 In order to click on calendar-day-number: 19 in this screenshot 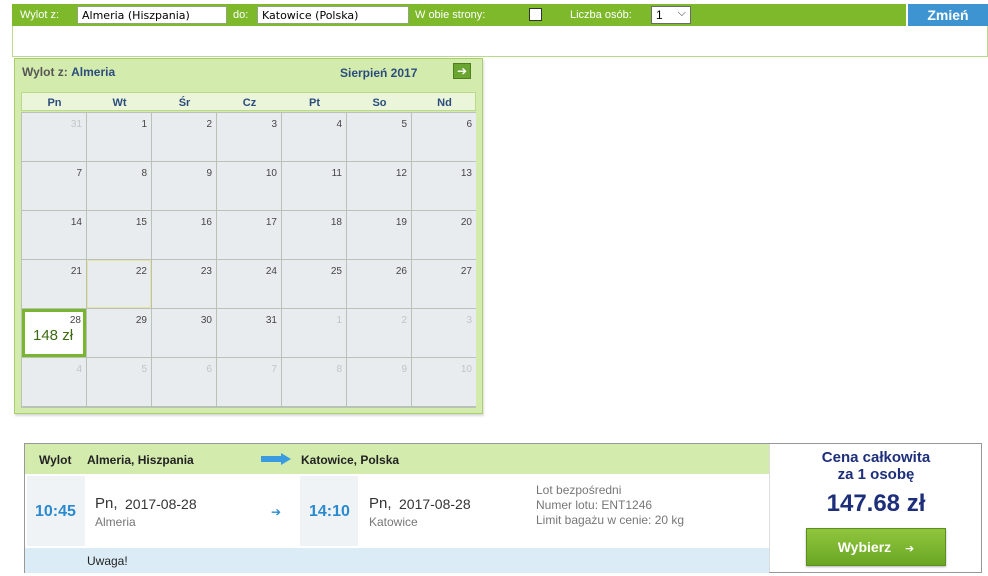, I will do `click(401, 222)`.